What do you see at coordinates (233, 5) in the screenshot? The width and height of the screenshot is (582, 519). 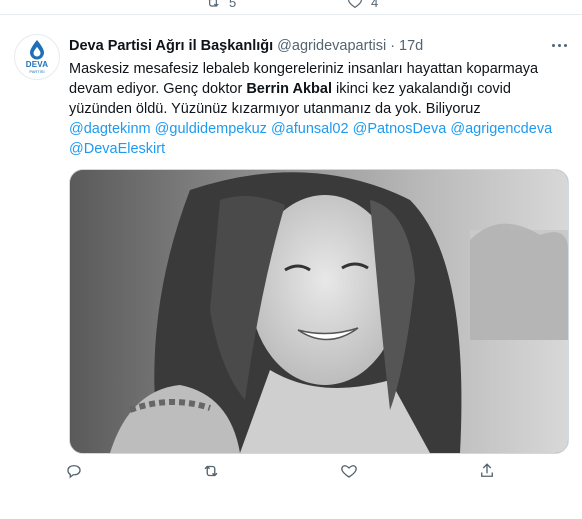 I see `prev-retweet-count: 5` at bounding box center [233, 5].